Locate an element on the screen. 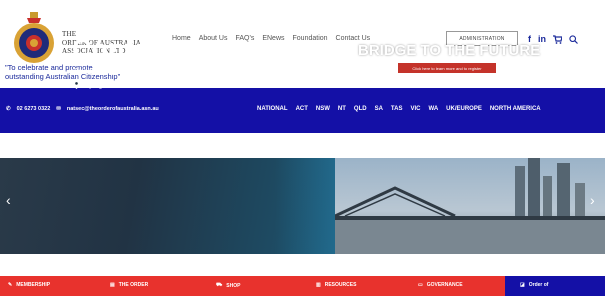  governance-icon: ▭ is located at coordinates (420, 285).